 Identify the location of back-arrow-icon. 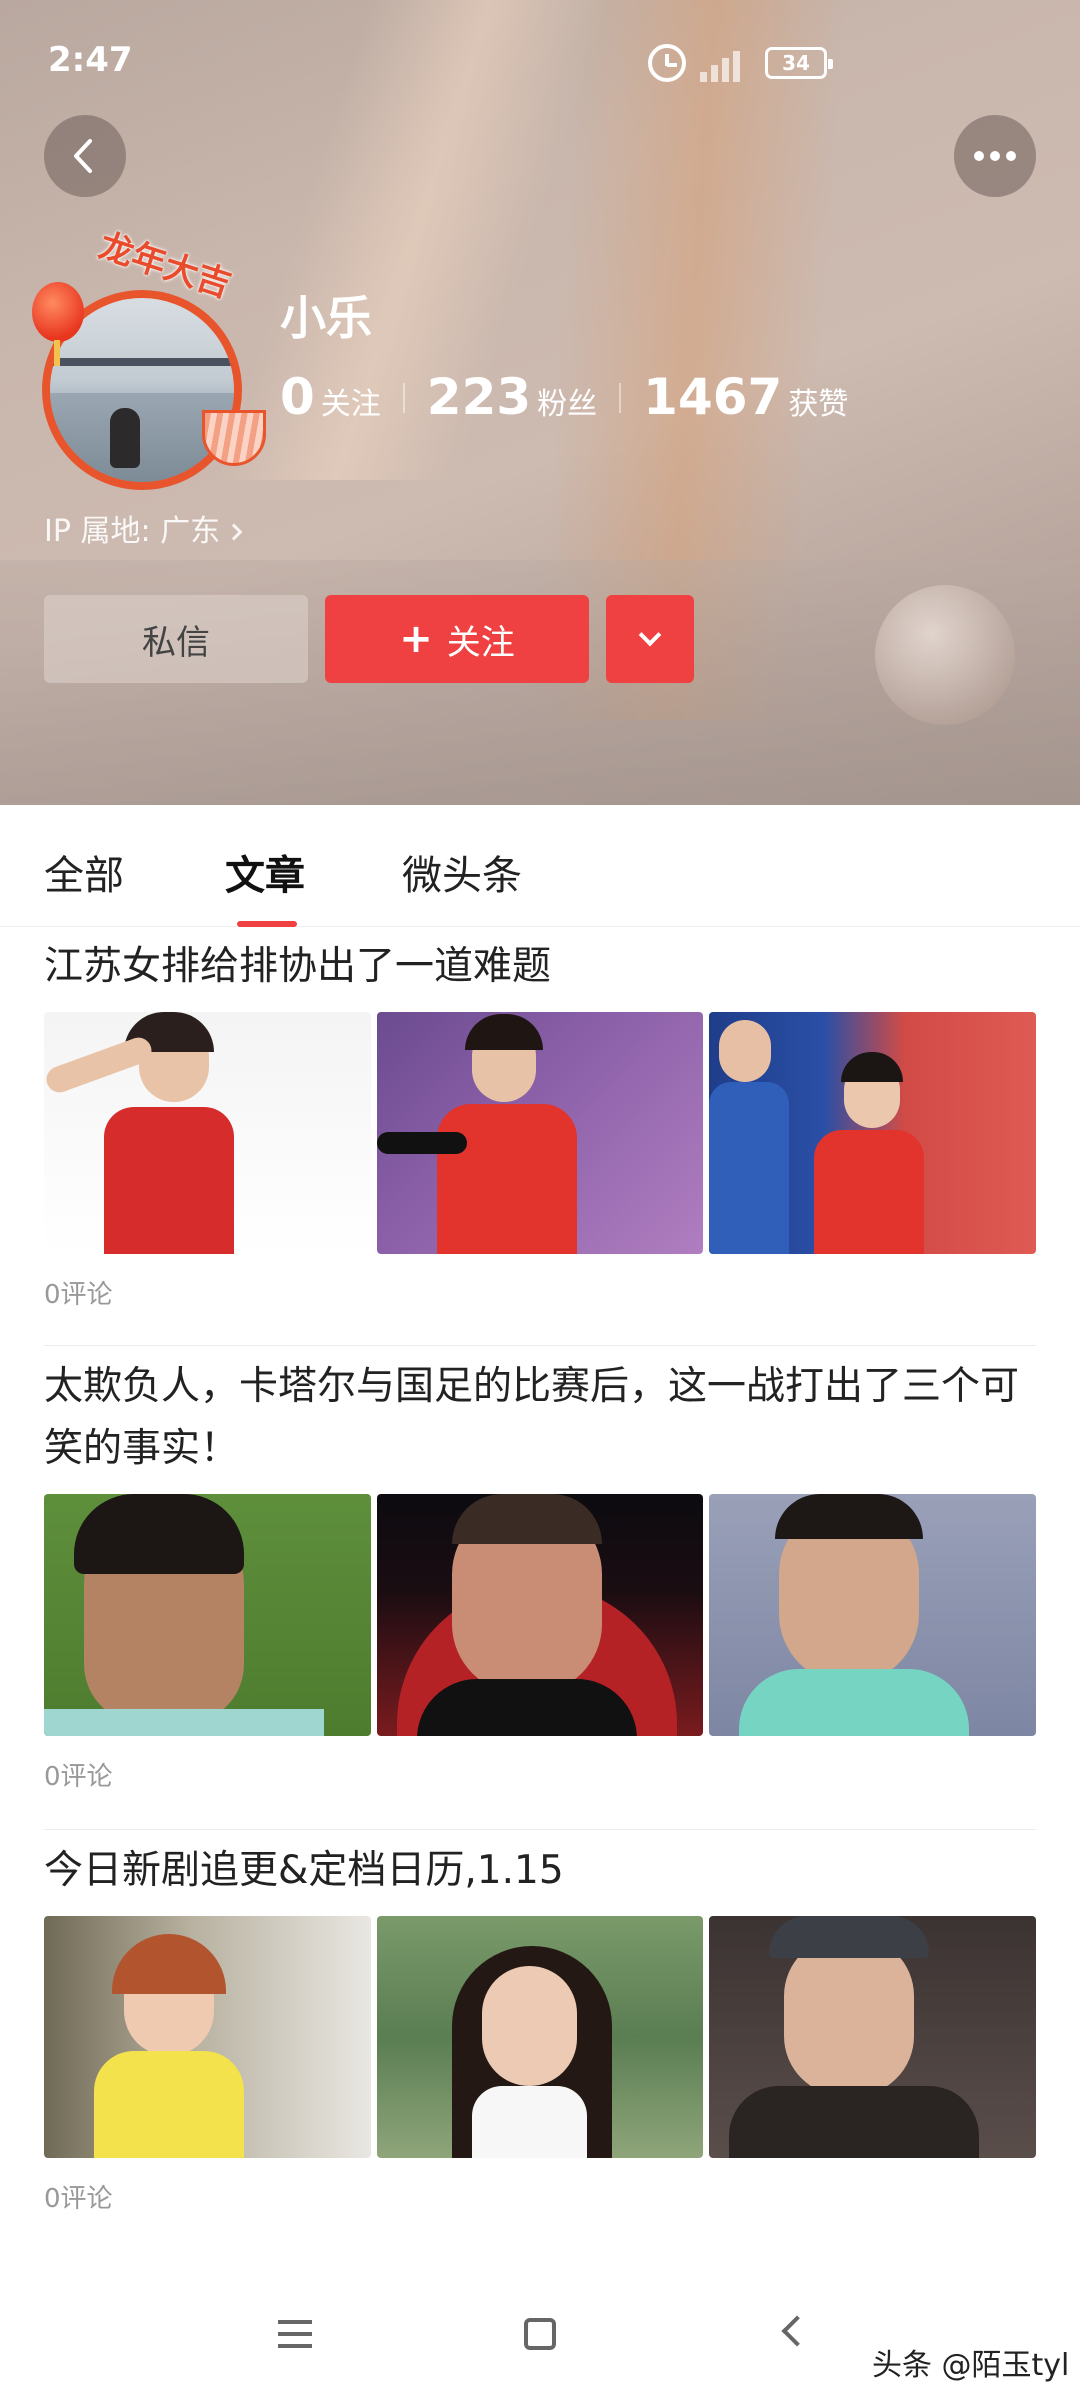
(83, 156).